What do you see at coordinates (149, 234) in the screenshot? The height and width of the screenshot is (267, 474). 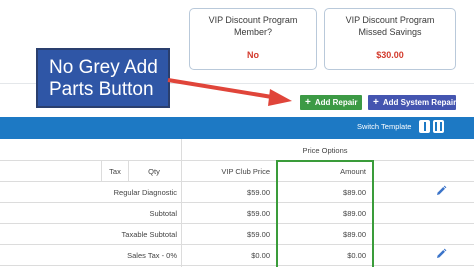 I see `row-label: Taxable Subtotal` at bounding box center [149, 234].